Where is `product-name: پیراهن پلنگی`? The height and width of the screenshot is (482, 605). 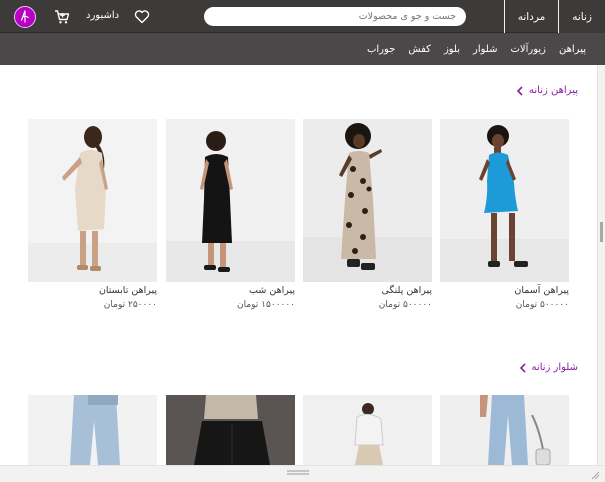 product-name: پیراهن پلنگی is located at coordinates (367, 290).